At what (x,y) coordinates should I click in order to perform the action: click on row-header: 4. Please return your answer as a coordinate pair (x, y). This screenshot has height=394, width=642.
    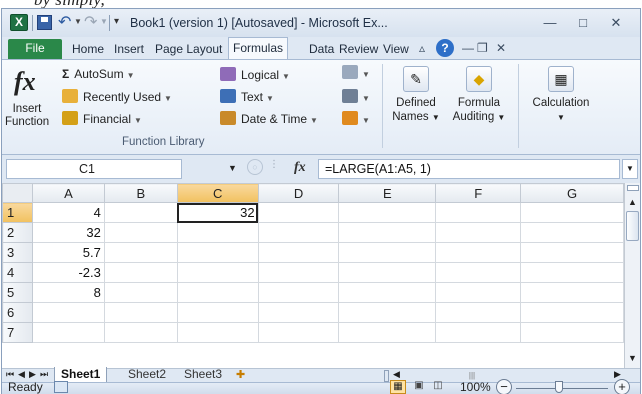
    Looking at the image, I should click on (17, 272).